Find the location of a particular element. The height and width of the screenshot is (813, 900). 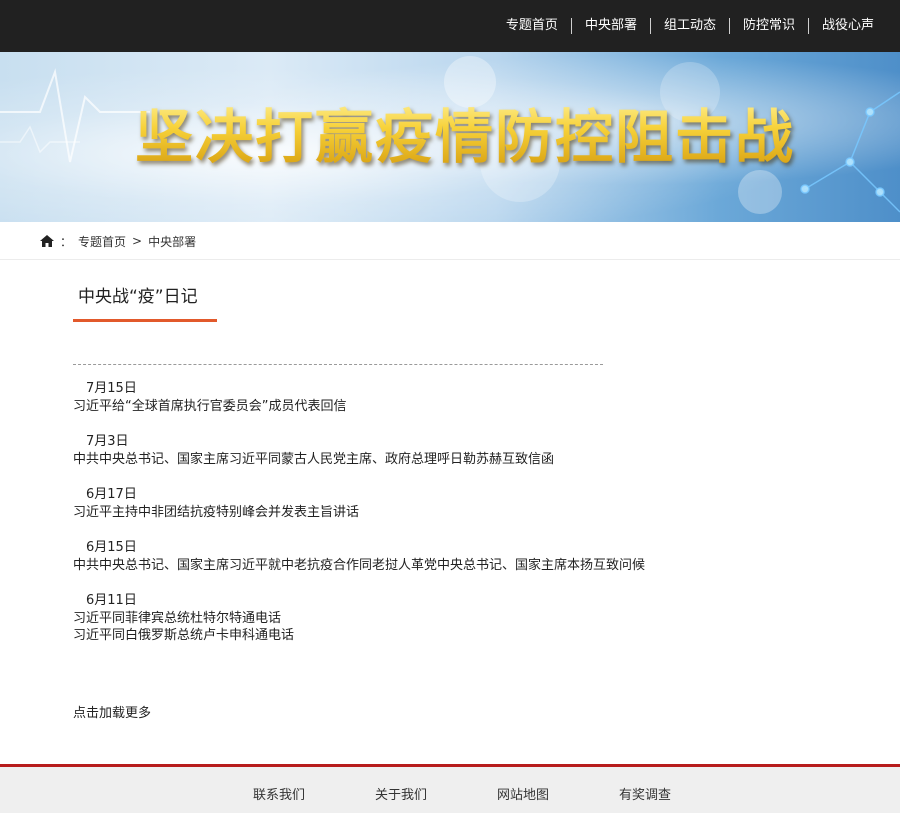

nav-central-deployment: 中央部署 is located at coordinates (610, 26).